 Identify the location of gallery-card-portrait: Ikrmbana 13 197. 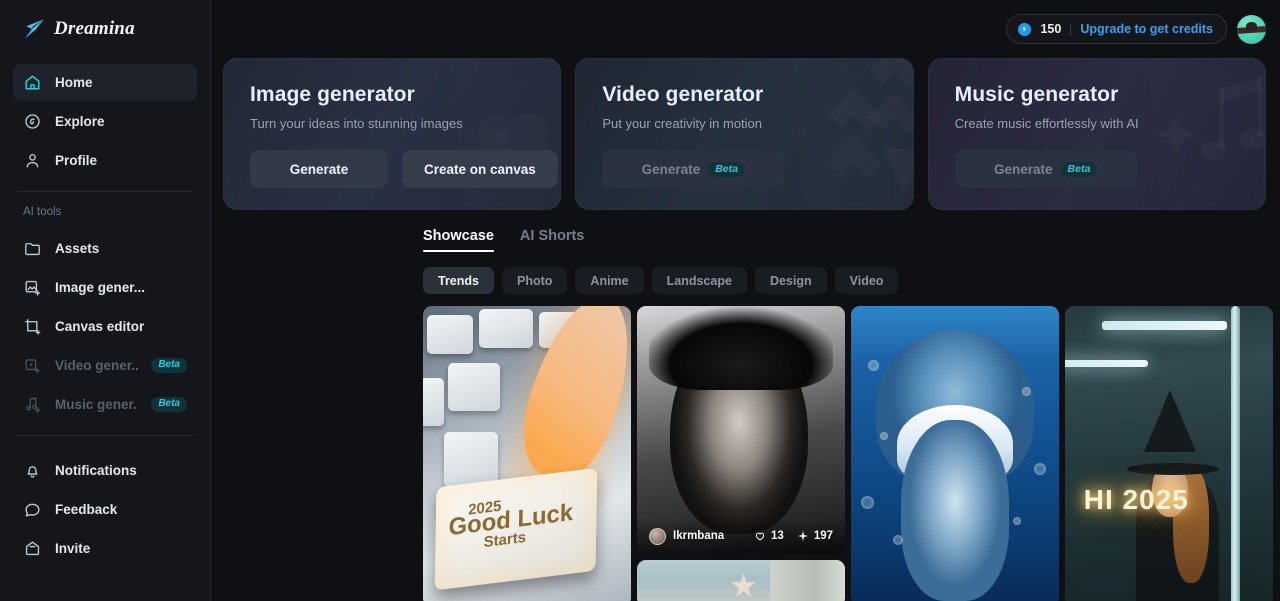
(741, 430).